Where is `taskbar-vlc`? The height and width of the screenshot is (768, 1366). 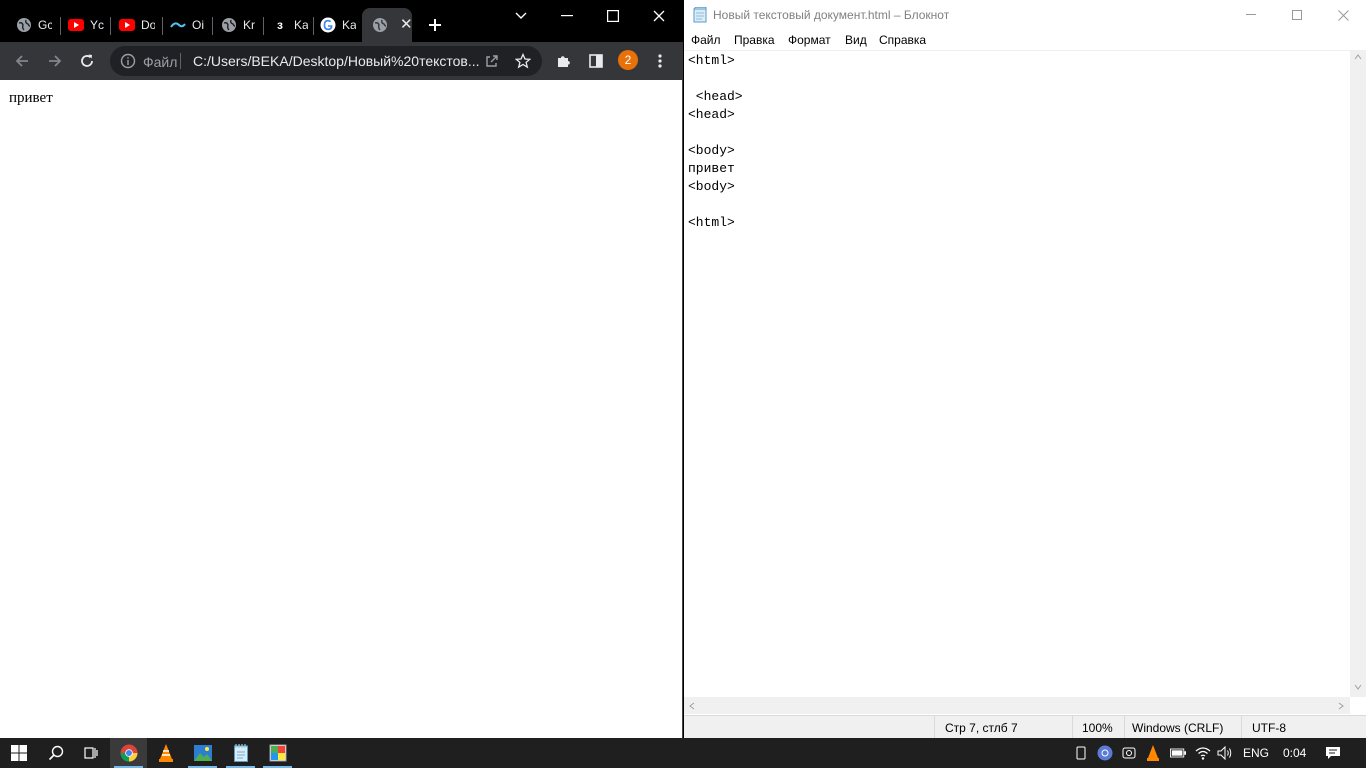 taskbar-vlc is located at coordinates (165, 753).